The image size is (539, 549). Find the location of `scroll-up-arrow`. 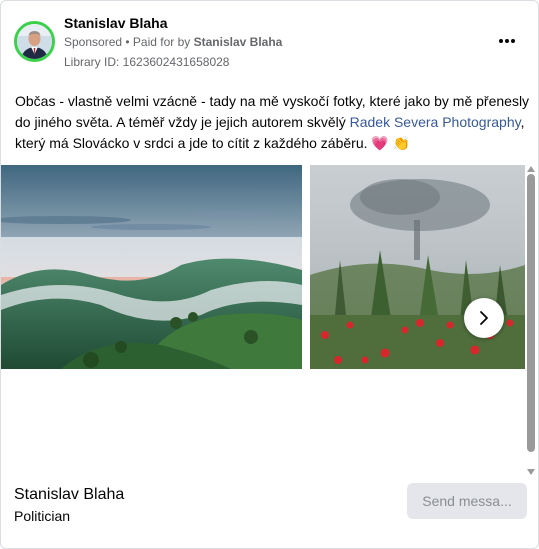

scroll-up-arrow is located at coordinates (531, 166).